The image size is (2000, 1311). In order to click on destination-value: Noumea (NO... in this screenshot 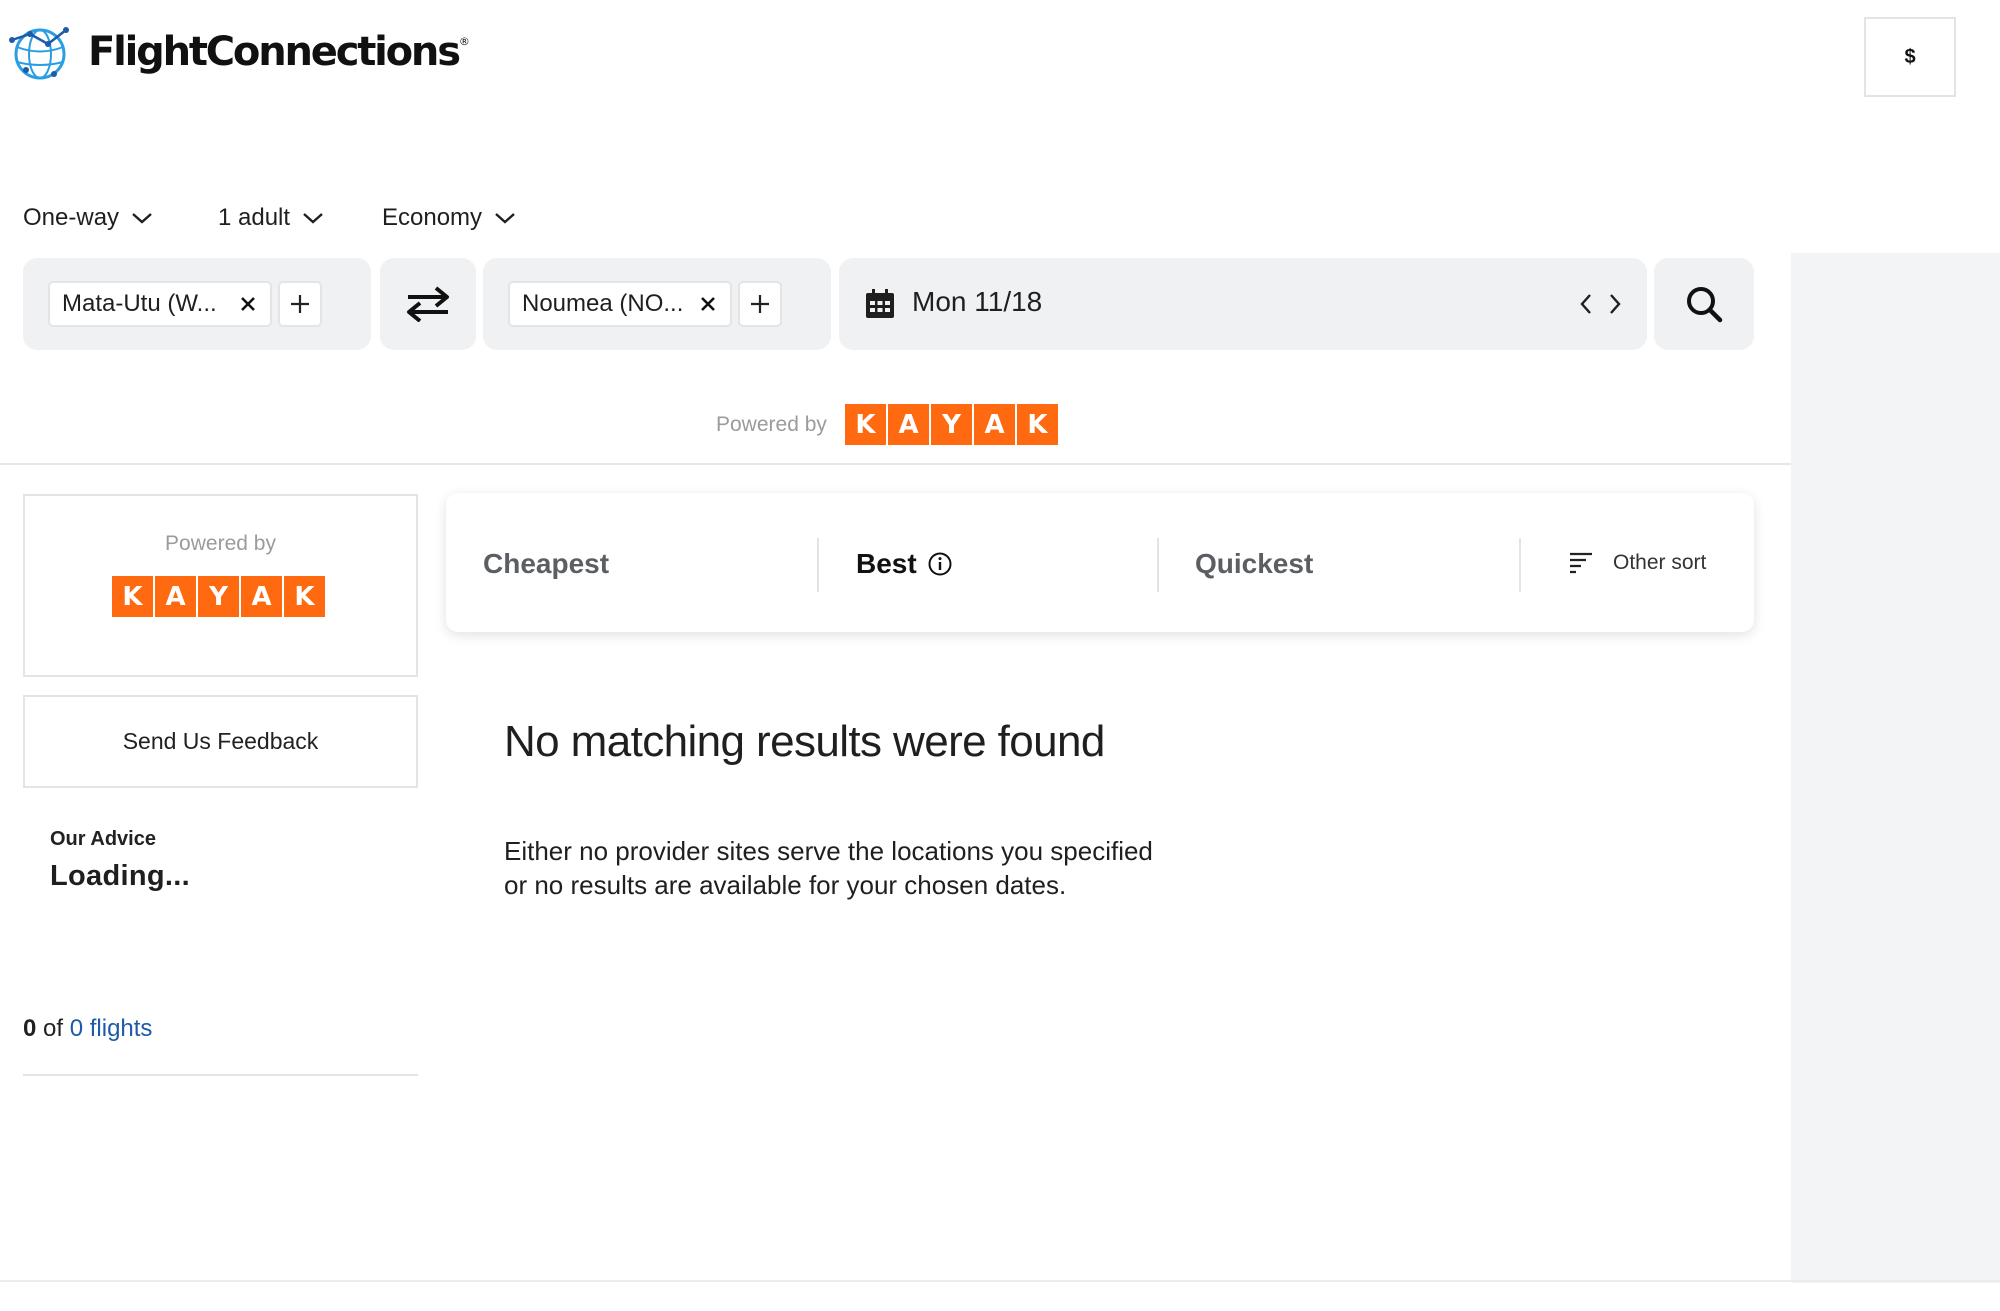, I will do `click(603, 303)`.